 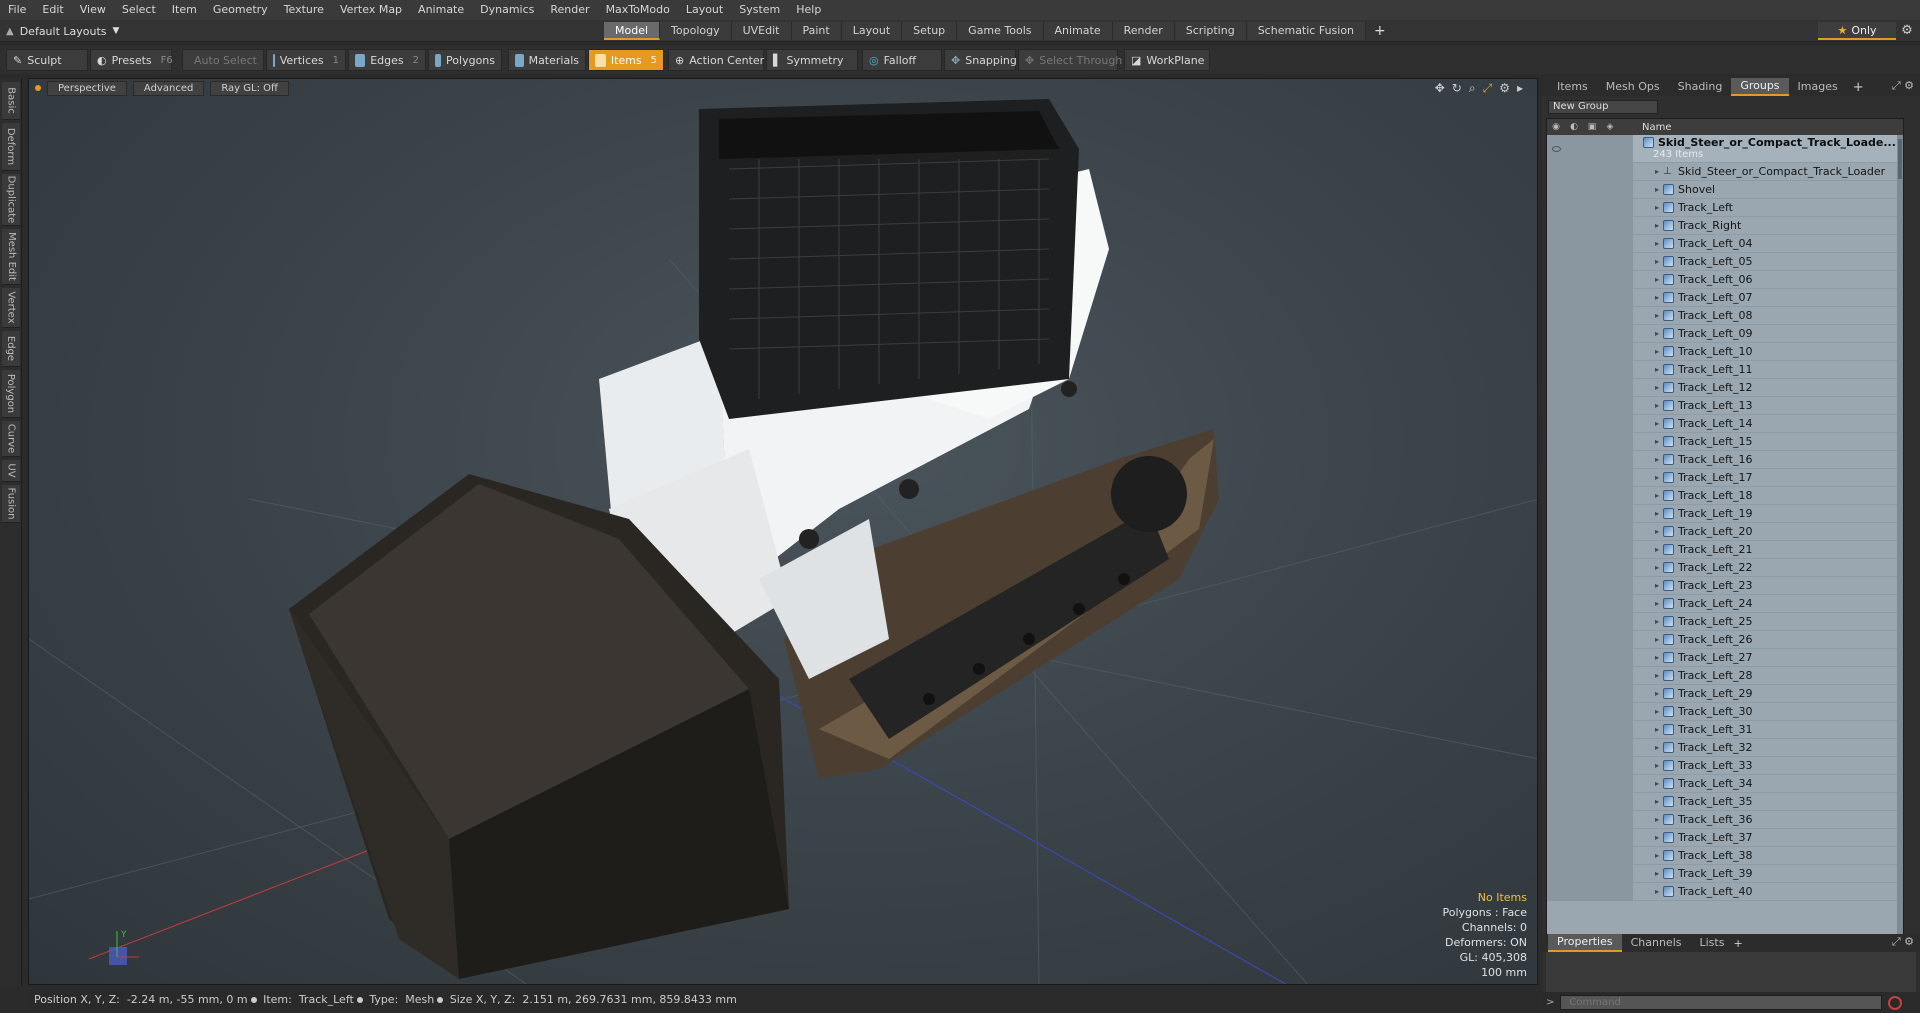 I want to click on lock-col-icon: ▣, so click(x=1592, y=127).